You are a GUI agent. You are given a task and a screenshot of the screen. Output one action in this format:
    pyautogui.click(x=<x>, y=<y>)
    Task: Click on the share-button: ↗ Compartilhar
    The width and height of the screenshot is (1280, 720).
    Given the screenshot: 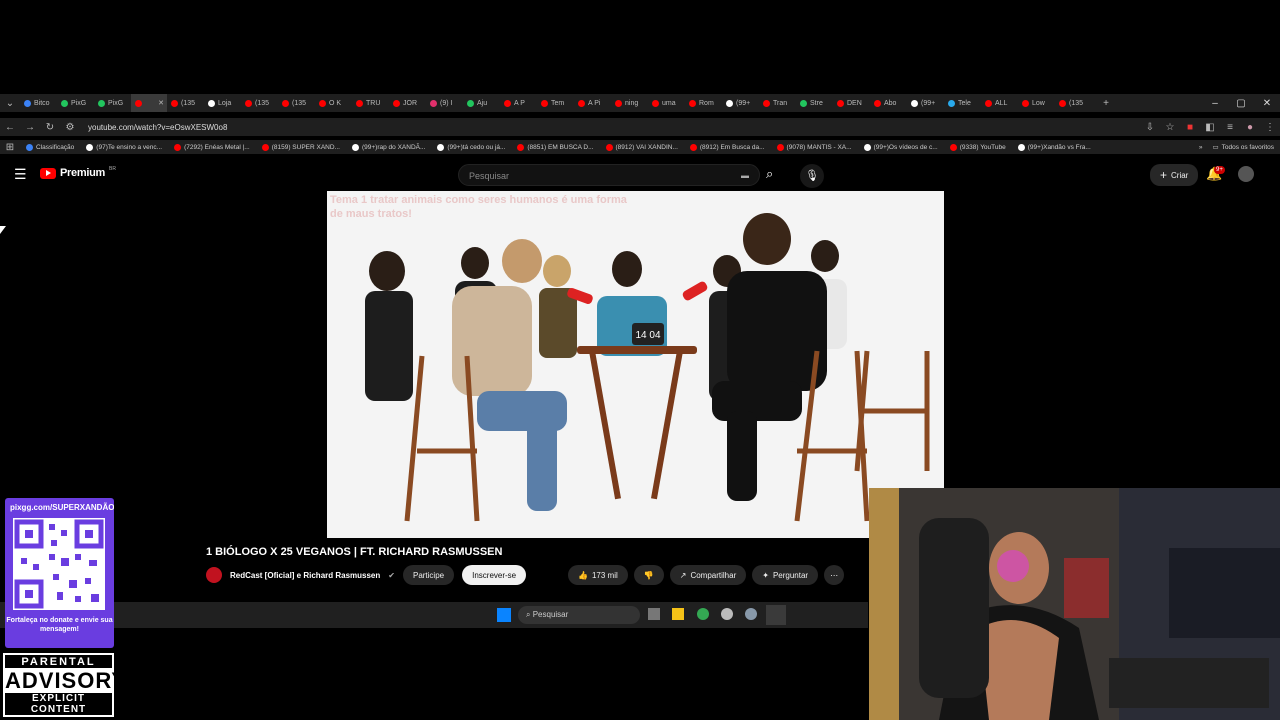 What is the action you would take?
    pyautogui.click(x=708, y=575)
    